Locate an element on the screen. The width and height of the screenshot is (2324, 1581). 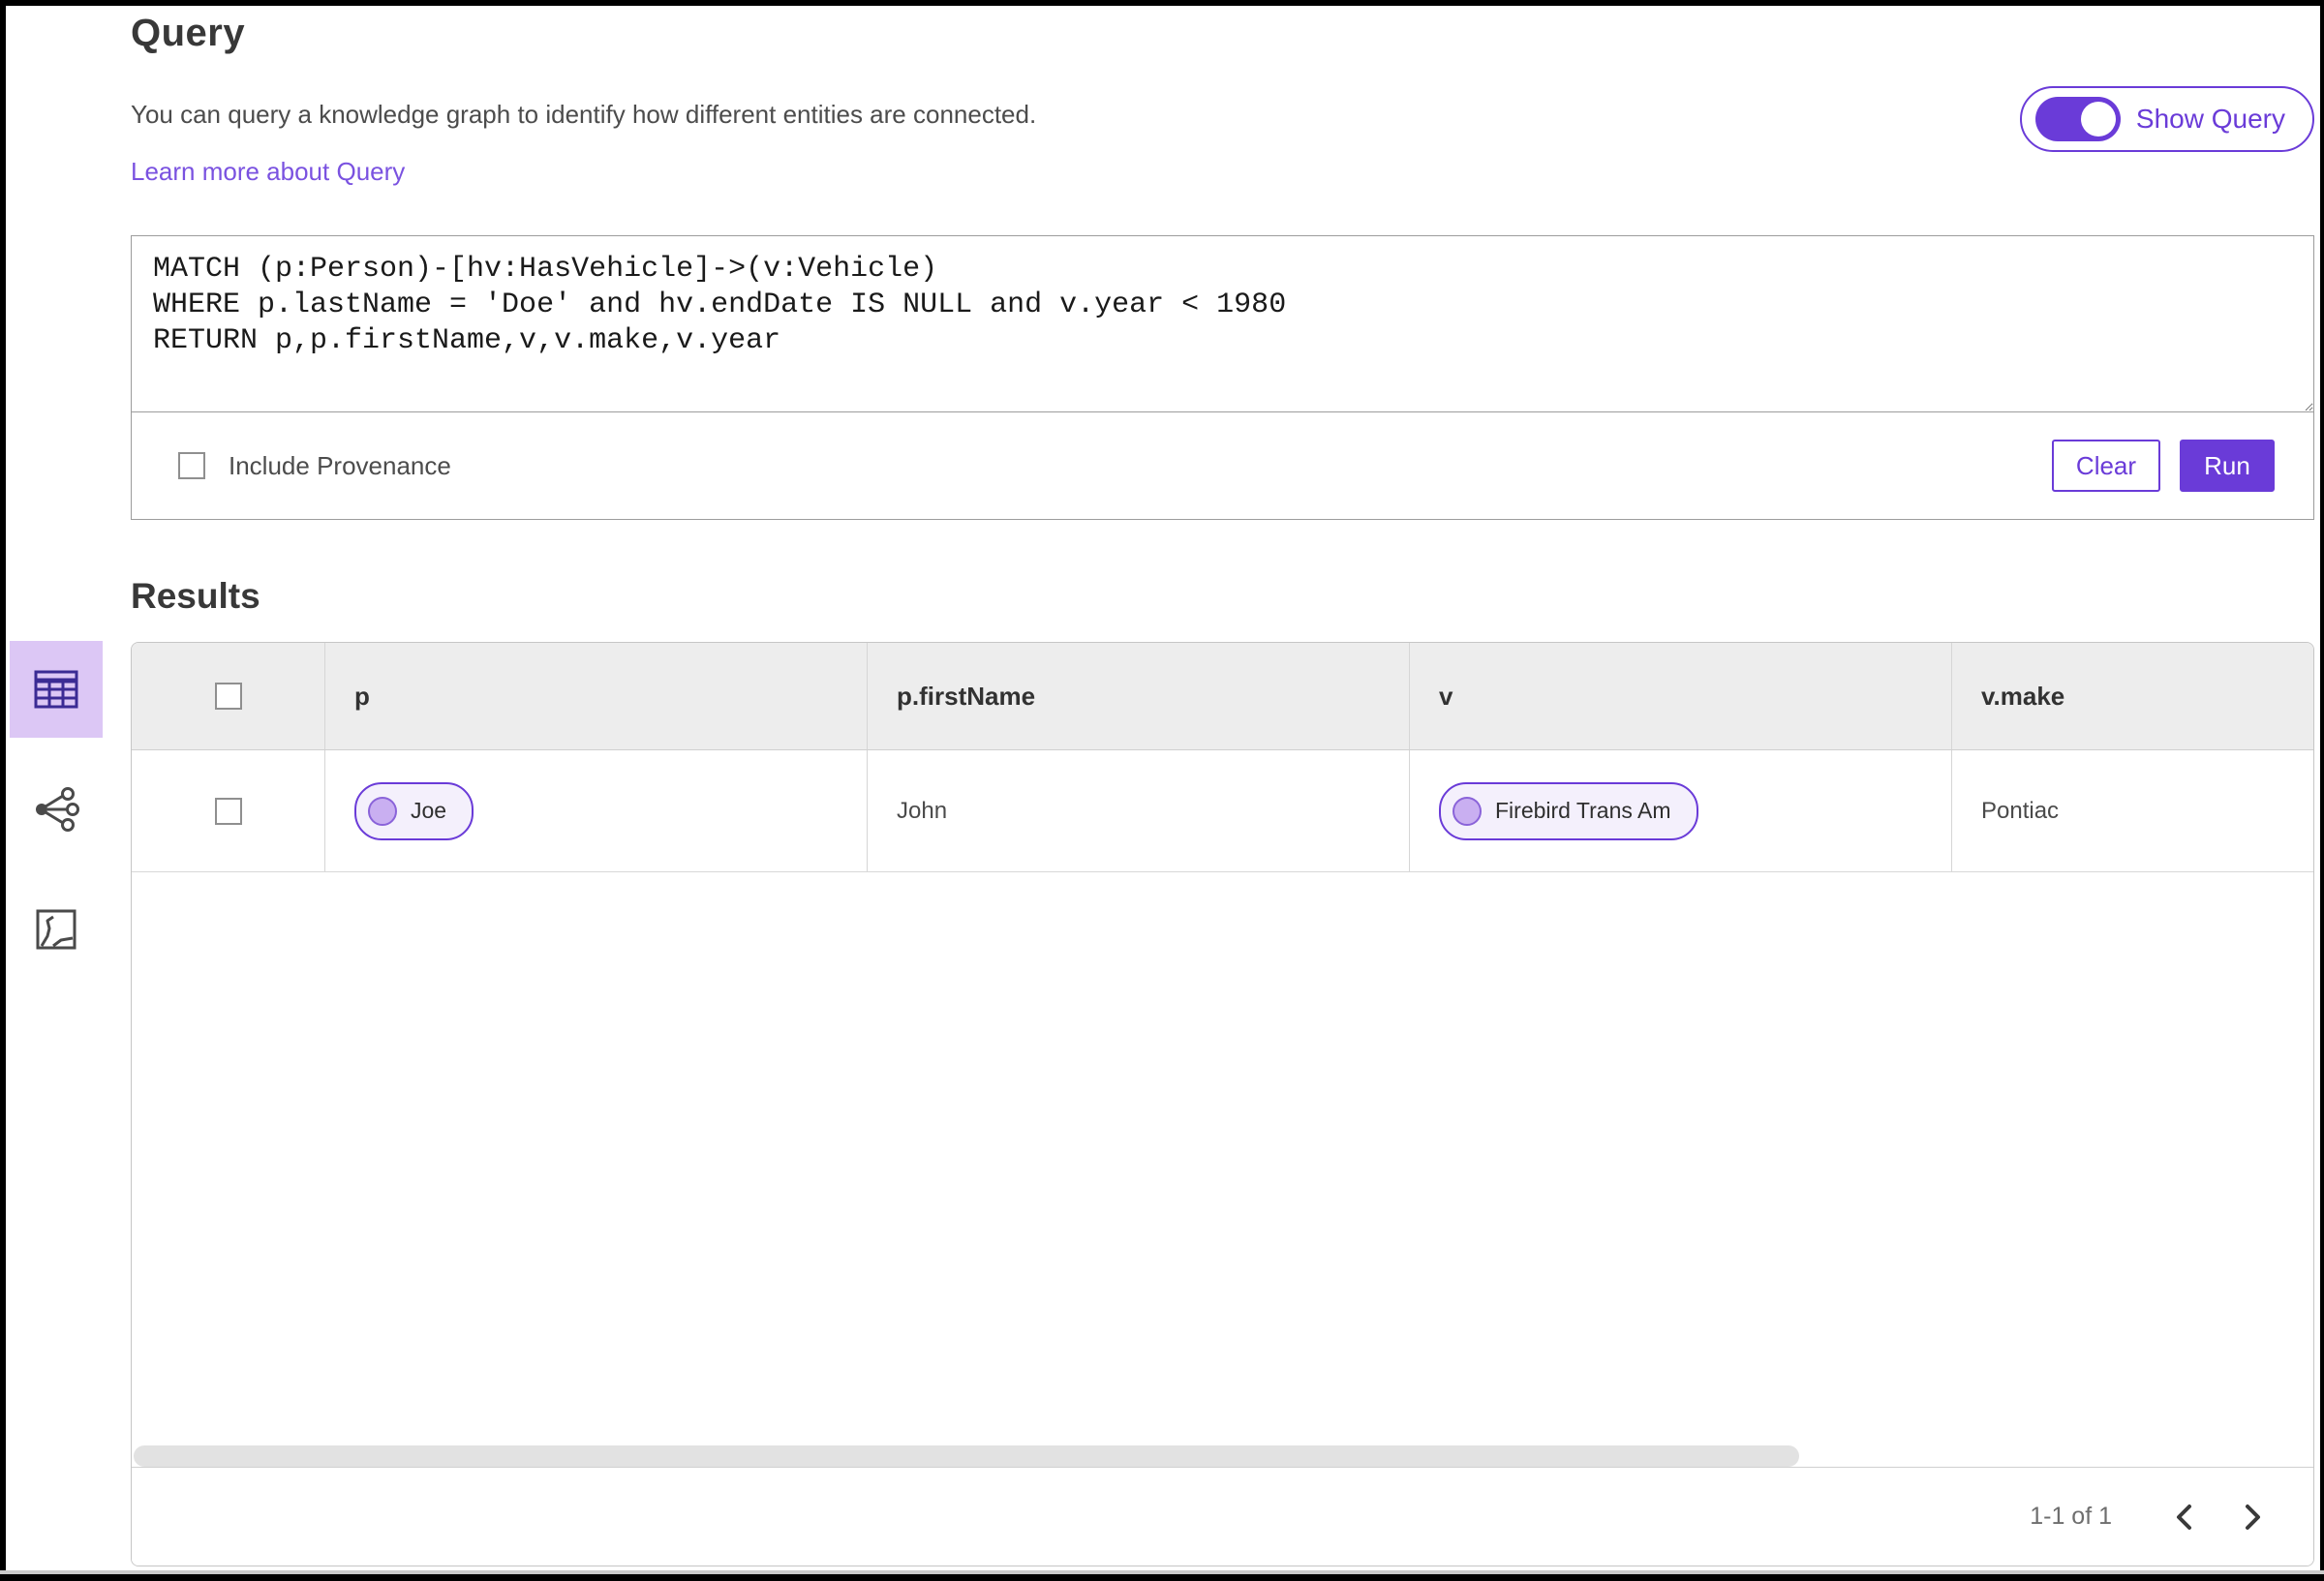
run-button: Run is located at coordinates (2227, 466).